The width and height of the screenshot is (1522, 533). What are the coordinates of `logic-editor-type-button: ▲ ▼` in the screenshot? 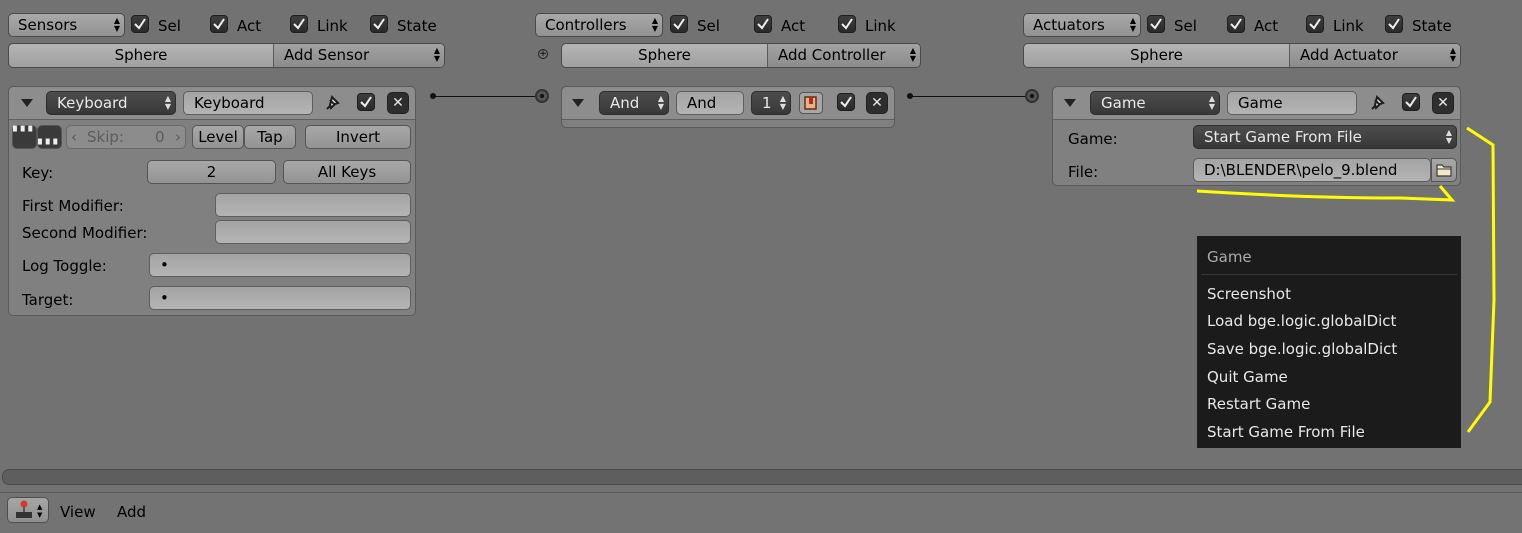 It's located at (28, 510).